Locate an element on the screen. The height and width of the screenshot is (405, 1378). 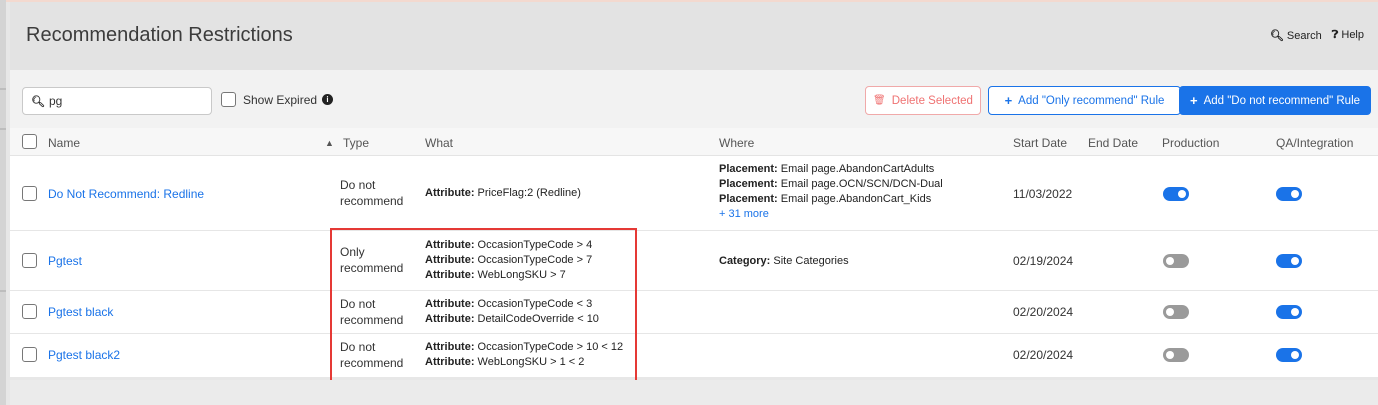
rule-where: Category: Site Categories is located at coordinates (784, 261).